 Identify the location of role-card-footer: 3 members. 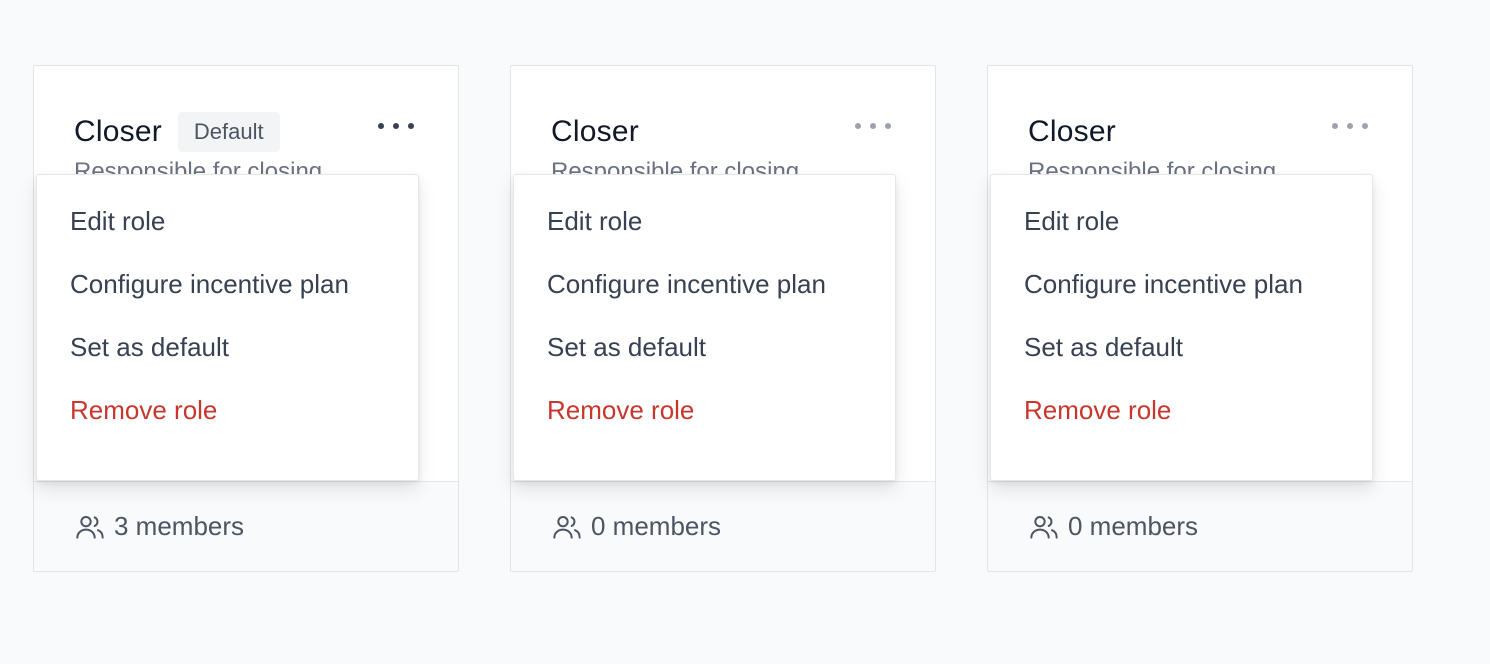
(246, 526).